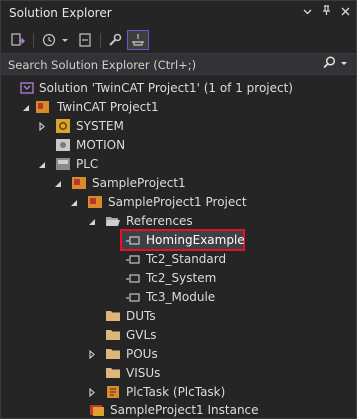 This screenshot has width=357, height=419. I want to click on search-input, so click(165, 65).